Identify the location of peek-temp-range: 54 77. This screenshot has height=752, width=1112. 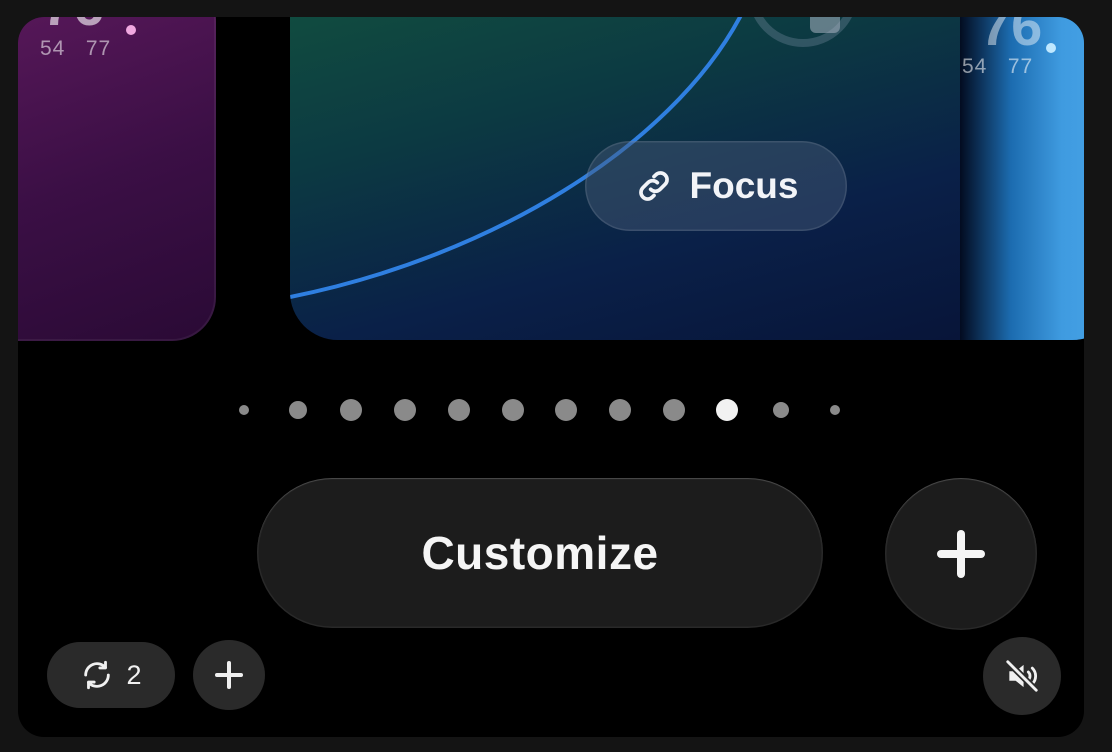
(997, 67).